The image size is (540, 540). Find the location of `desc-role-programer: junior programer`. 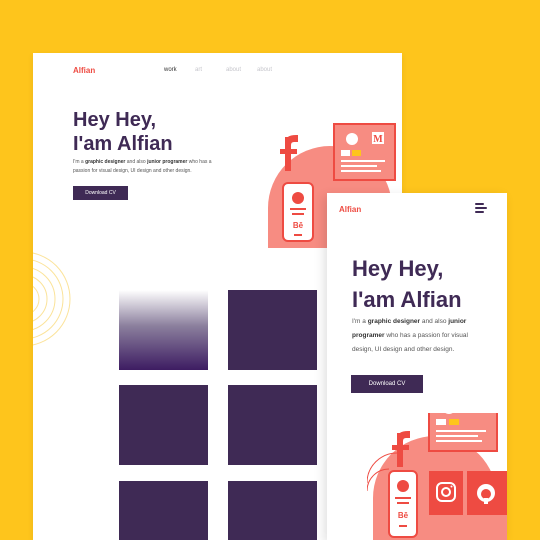

desc-role-programer: junior programer is located at coordinates (167, 162).